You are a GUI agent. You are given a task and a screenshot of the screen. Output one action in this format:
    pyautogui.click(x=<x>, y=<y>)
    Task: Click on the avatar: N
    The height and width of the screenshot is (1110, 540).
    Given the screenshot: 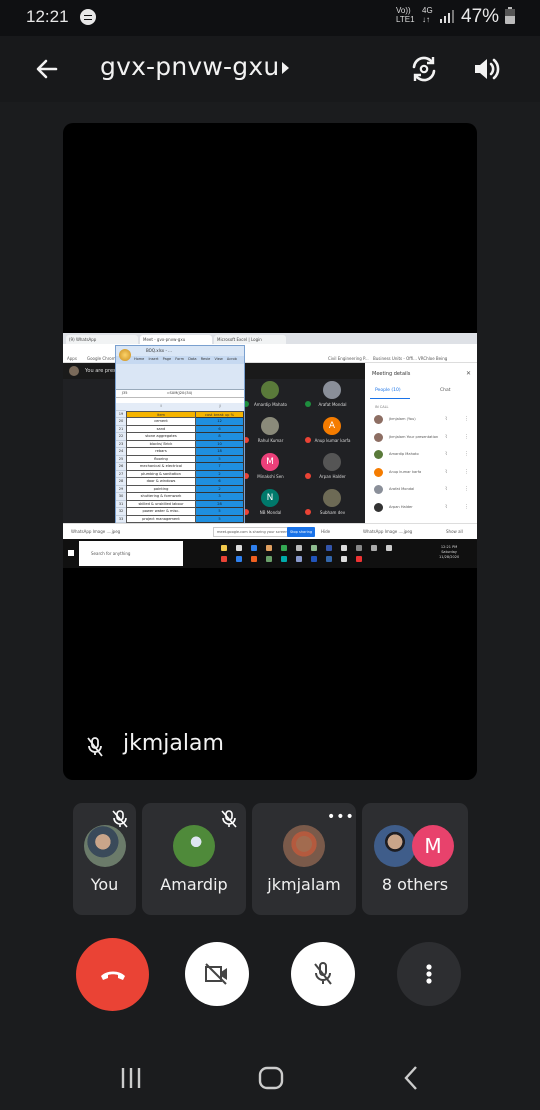 What is the action you would take?
    pyautogui.click(x=270, y=498)
    